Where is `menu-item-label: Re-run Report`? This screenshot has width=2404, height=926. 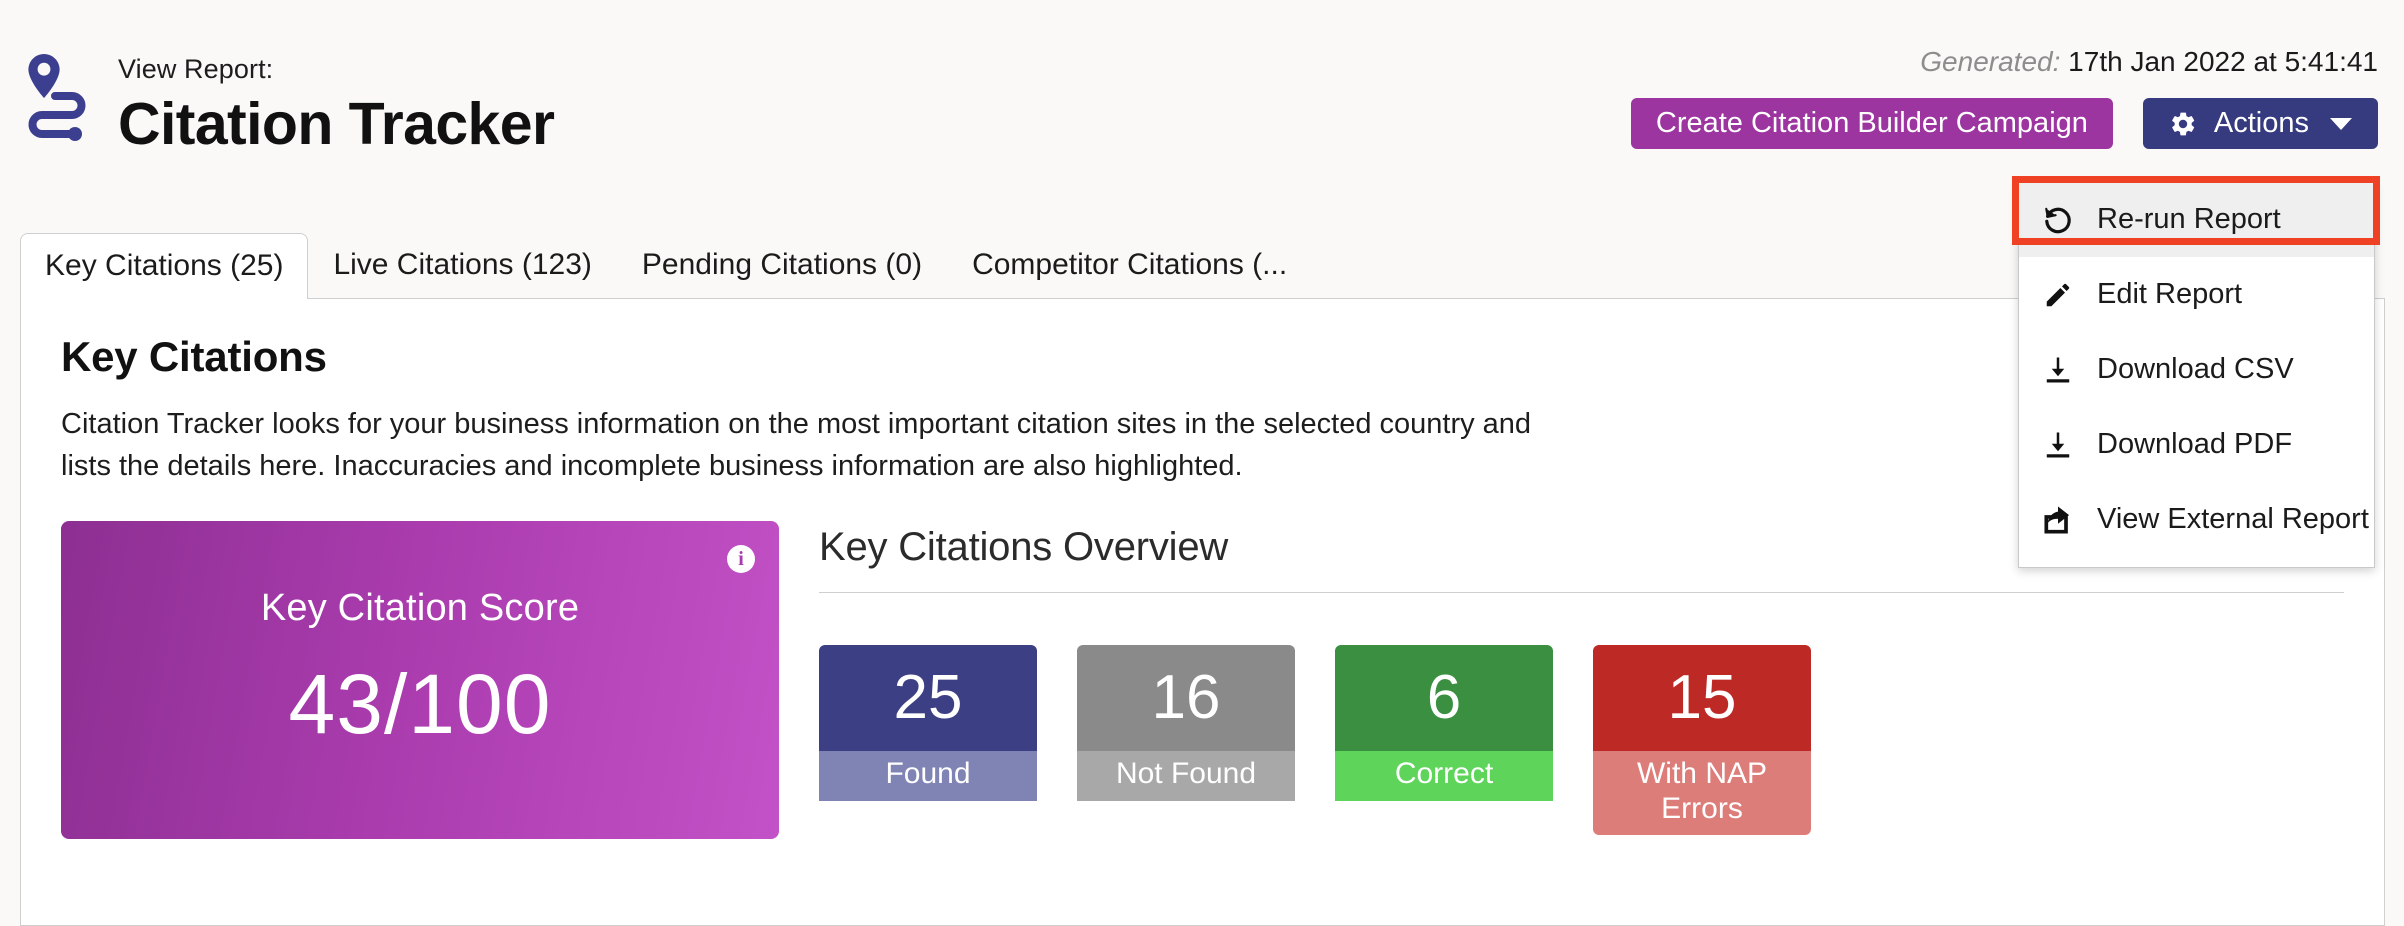 menu-item-label: Re-run Report is located at coordinates (2189, 219).